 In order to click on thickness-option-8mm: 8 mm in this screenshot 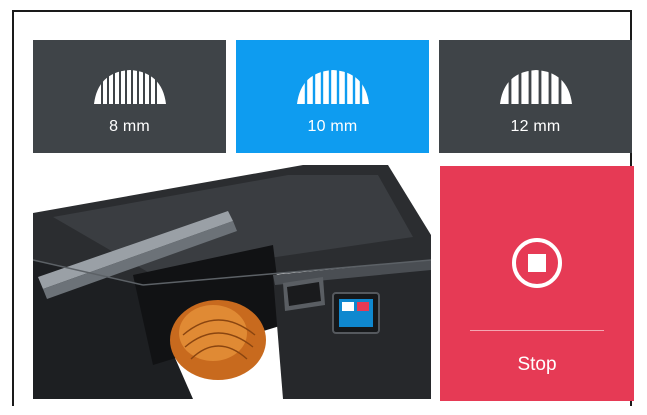, I will do `click(129, 96)`.